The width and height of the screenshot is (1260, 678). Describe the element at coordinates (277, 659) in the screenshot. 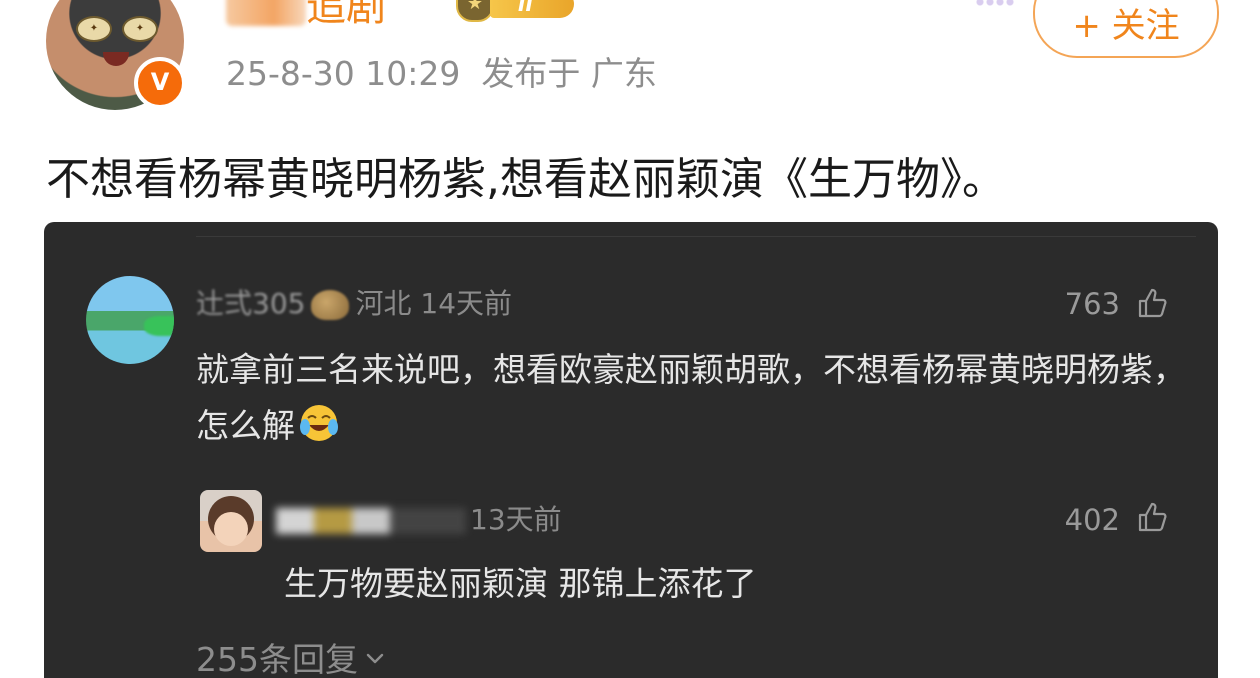

I see `reply-count-label: 255条回复` at that location.